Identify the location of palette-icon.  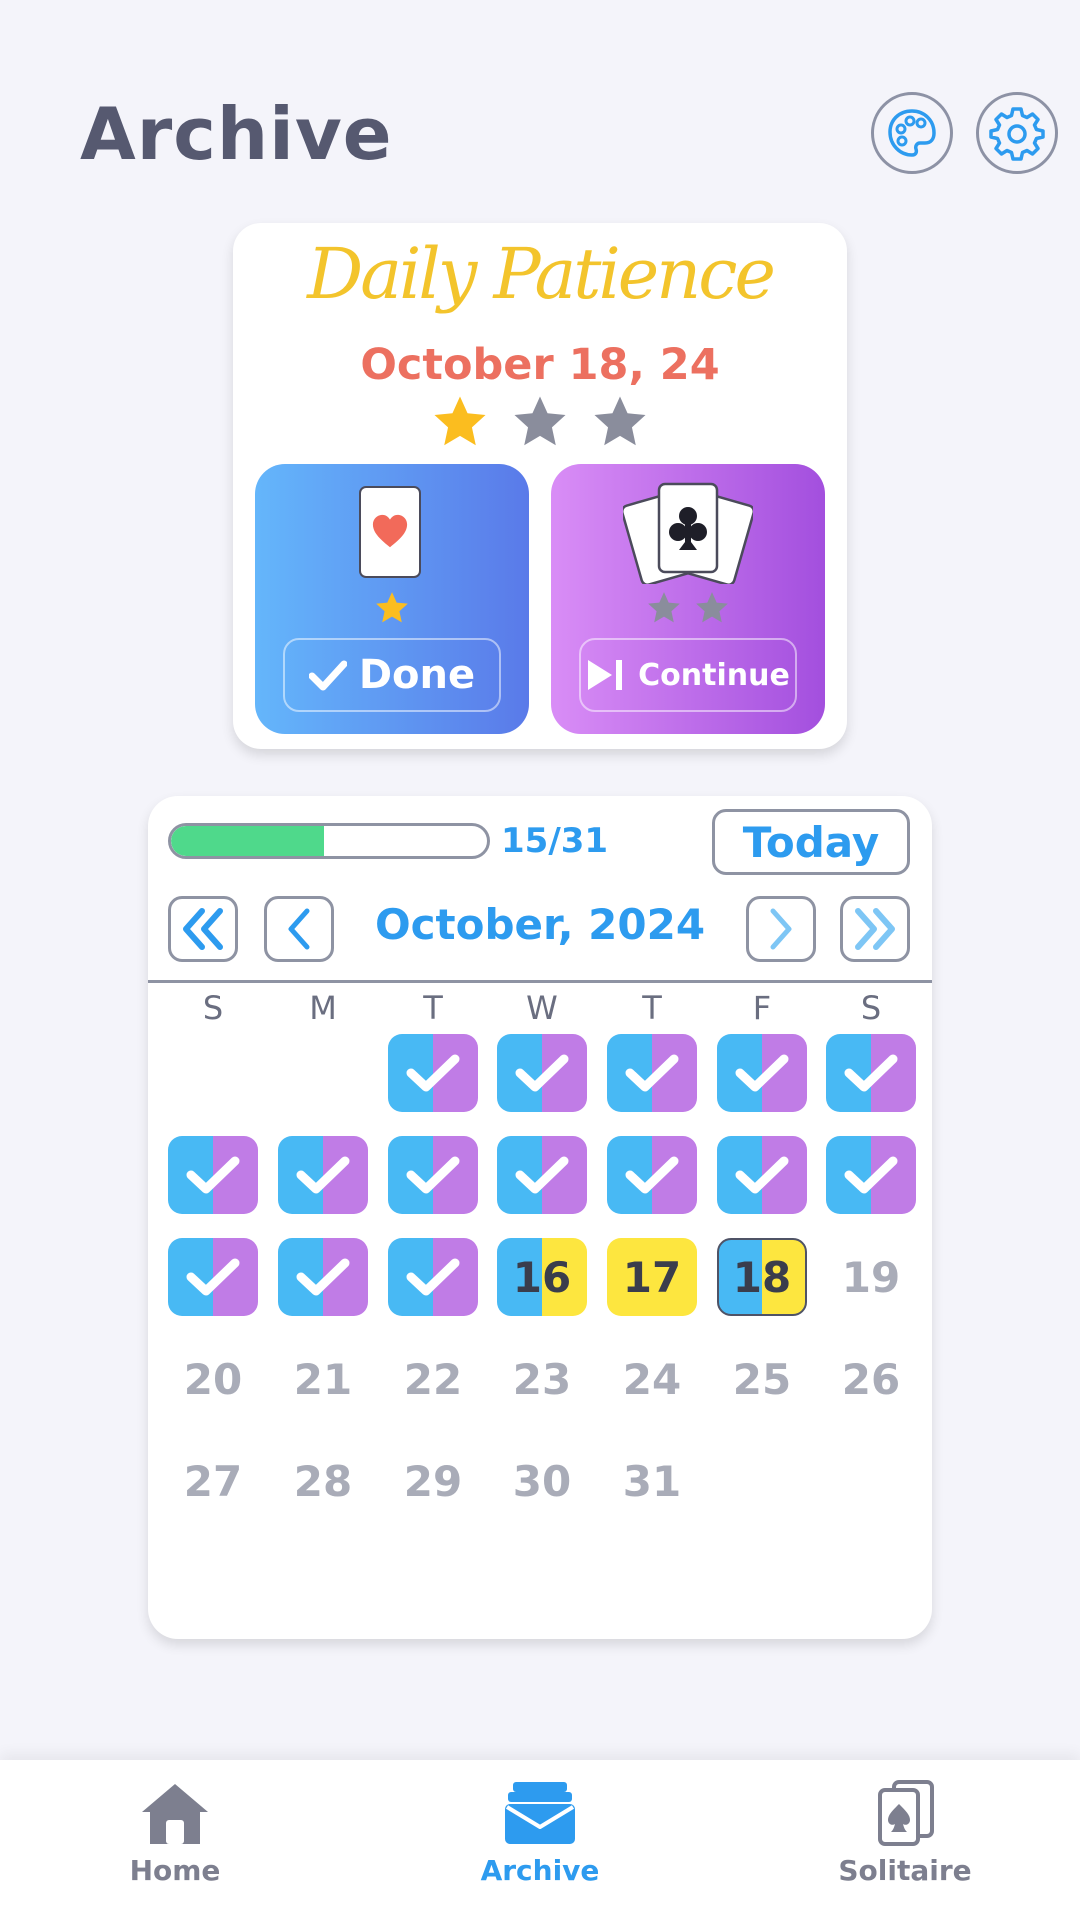
(912, 133).